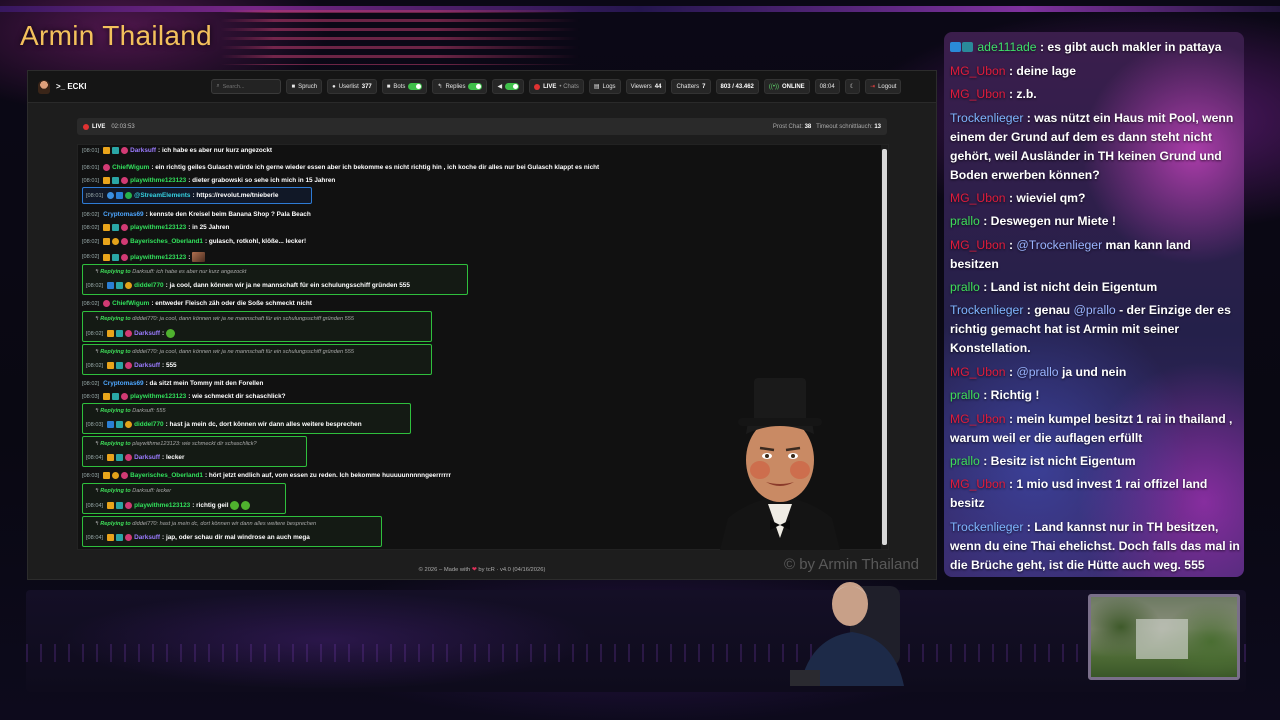 Image resolution: width=1280 pixels, height=720 pixels. Describe the element at coordinates (131, 365) in the screenshot. I see `chat-message: [08:02] Darksuff: 555` at that location.